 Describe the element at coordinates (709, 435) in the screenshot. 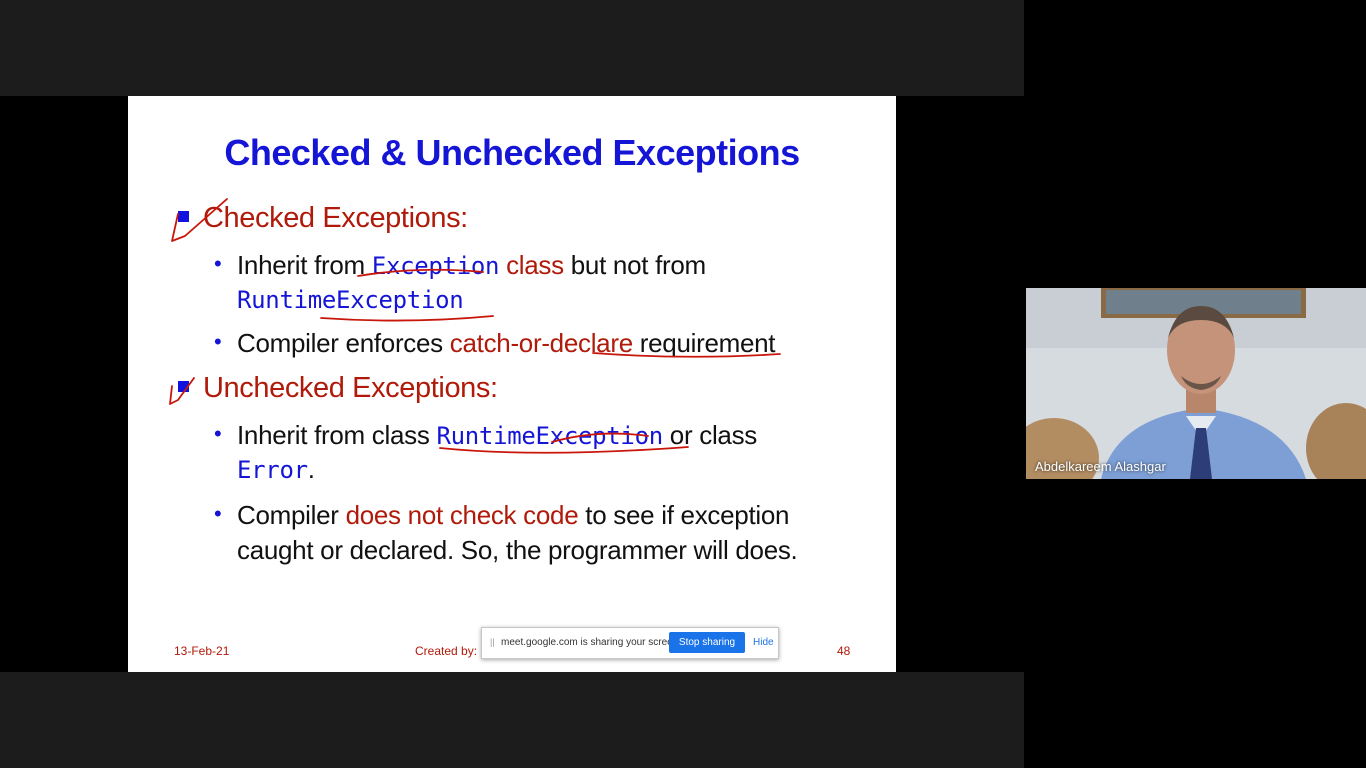

I see `text-or-class: or class` at that location.